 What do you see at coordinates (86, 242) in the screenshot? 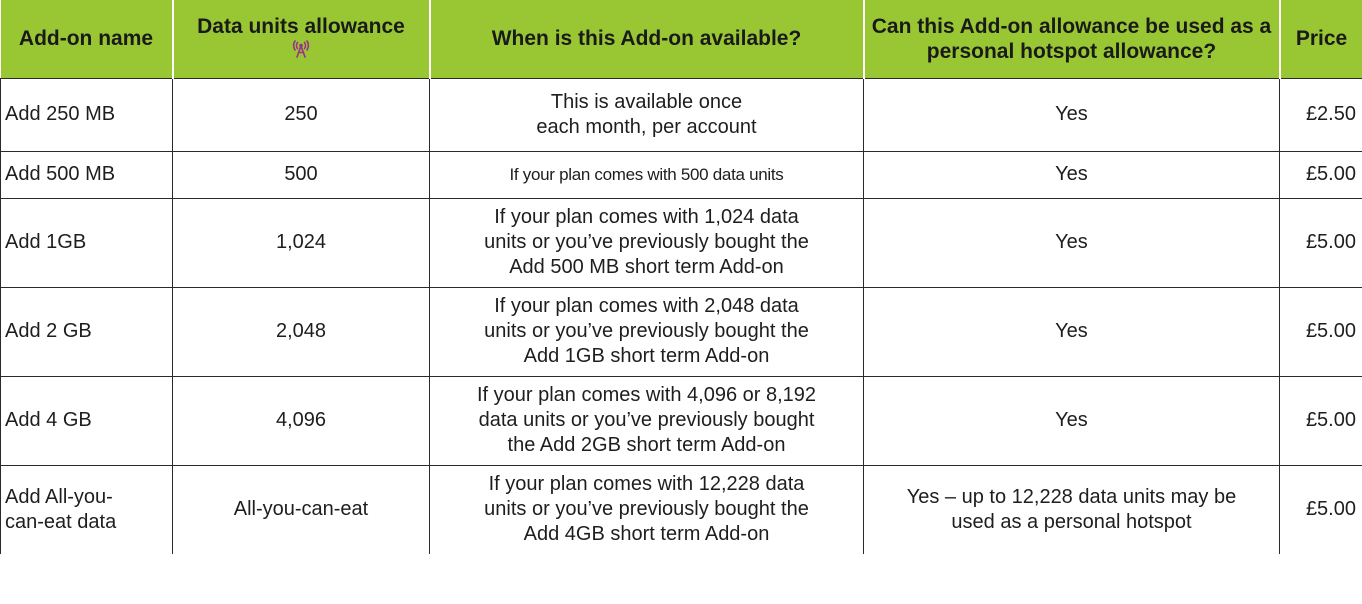
I see `addon-name-cell: Add 1GB` at bounding box center [86, 242].